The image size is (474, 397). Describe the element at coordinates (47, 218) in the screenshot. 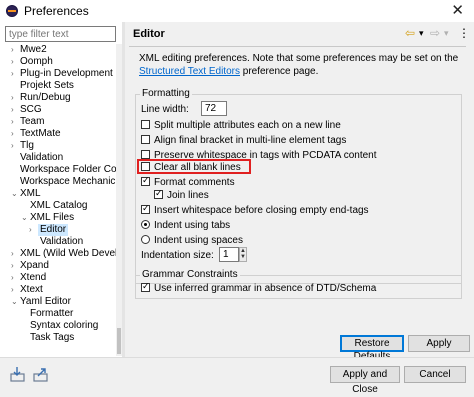

I see `tree-item: ⌄ XML Files` at that location.